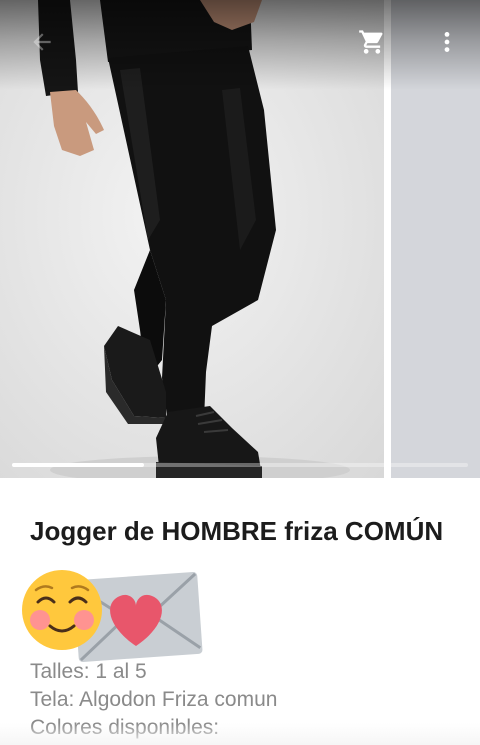 This screenshot has width=480, height=745. Describe the element at coordinates (62, 610) in the screenshot. I see `smiling-face-icon` at that location.